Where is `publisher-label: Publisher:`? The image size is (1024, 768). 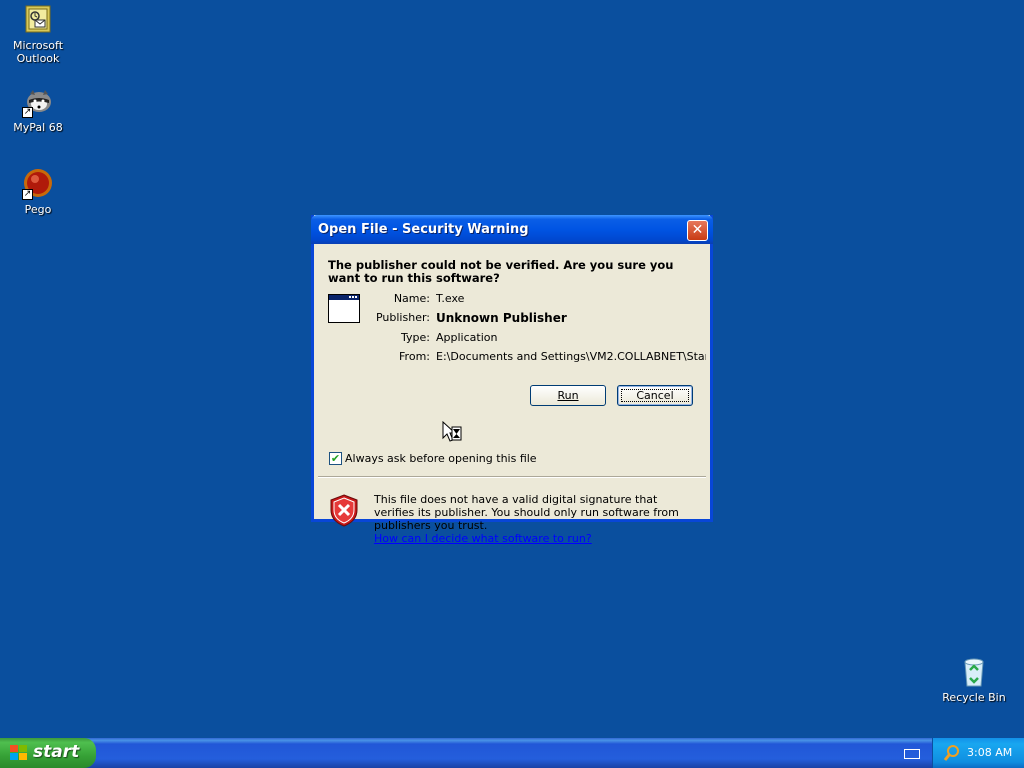
publisher-label: Publisher: is located at coordinates (402, 317).